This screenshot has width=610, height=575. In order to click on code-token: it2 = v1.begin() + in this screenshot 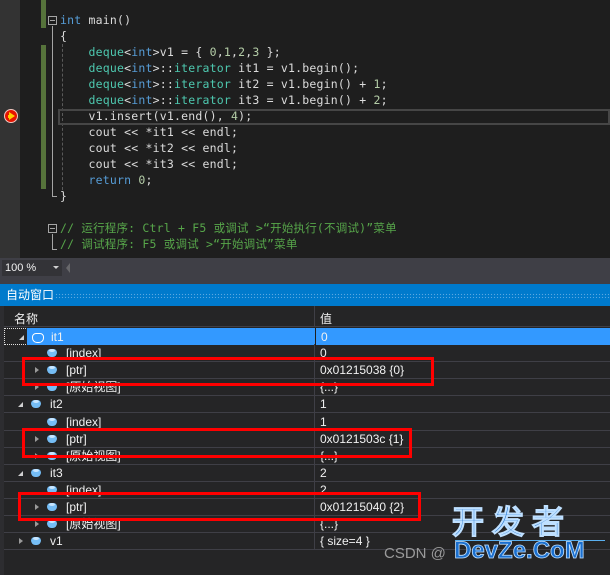, I will do `click(302, 84)`.